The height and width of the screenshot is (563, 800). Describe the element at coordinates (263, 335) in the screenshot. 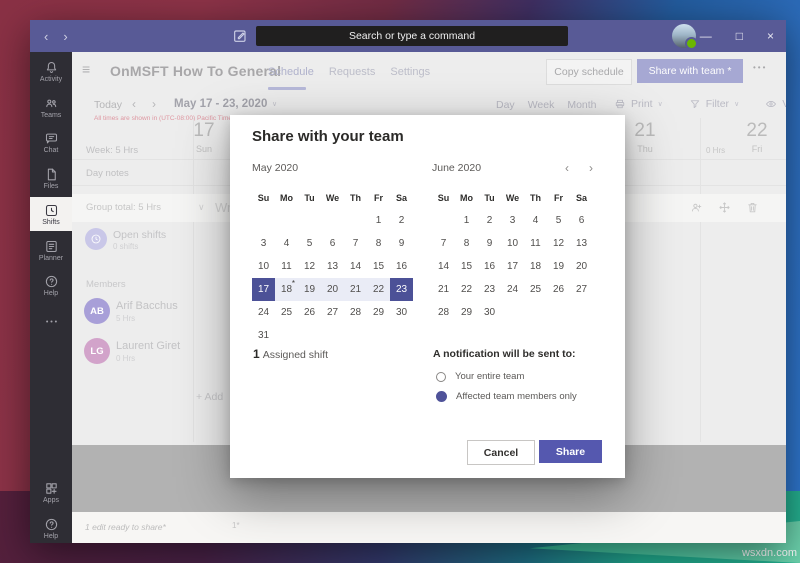

I see `calendar-day: 31` at that location.